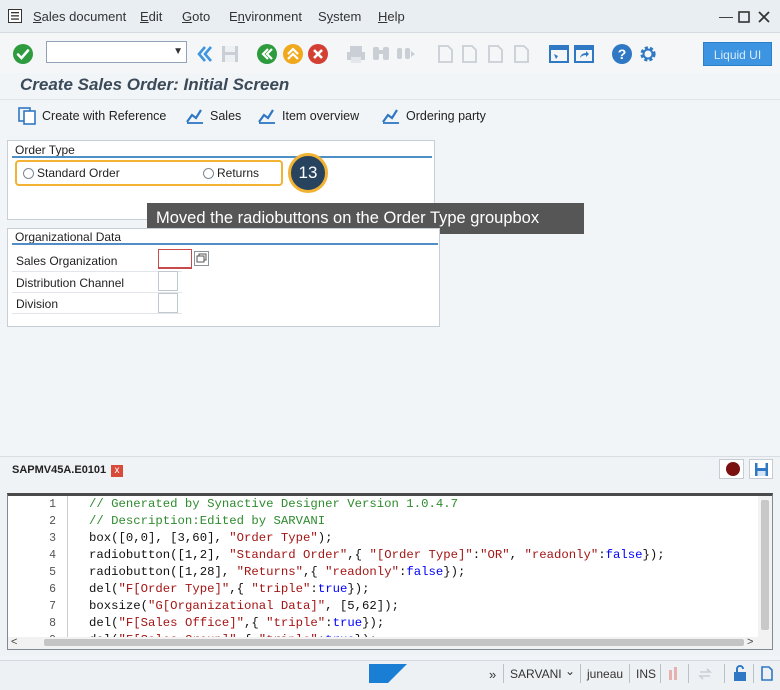 The width and height of the screenshot is (780, 690). What do you see at coordinates (492, 674) in the screenshot?
I see `expand-status-icon: »` at bounding box center [492, 674].